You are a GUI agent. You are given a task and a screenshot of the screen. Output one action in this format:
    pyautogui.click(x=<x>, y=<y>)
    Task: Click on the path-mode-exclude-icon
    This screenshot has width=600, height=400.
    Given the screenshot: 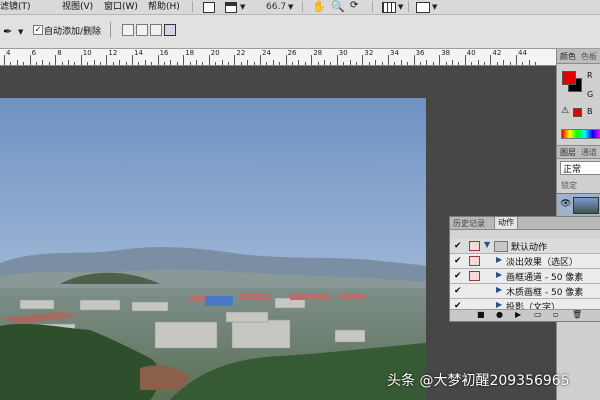 What is the action you would take?
    pyautogui.click(x=170, y=30)
    